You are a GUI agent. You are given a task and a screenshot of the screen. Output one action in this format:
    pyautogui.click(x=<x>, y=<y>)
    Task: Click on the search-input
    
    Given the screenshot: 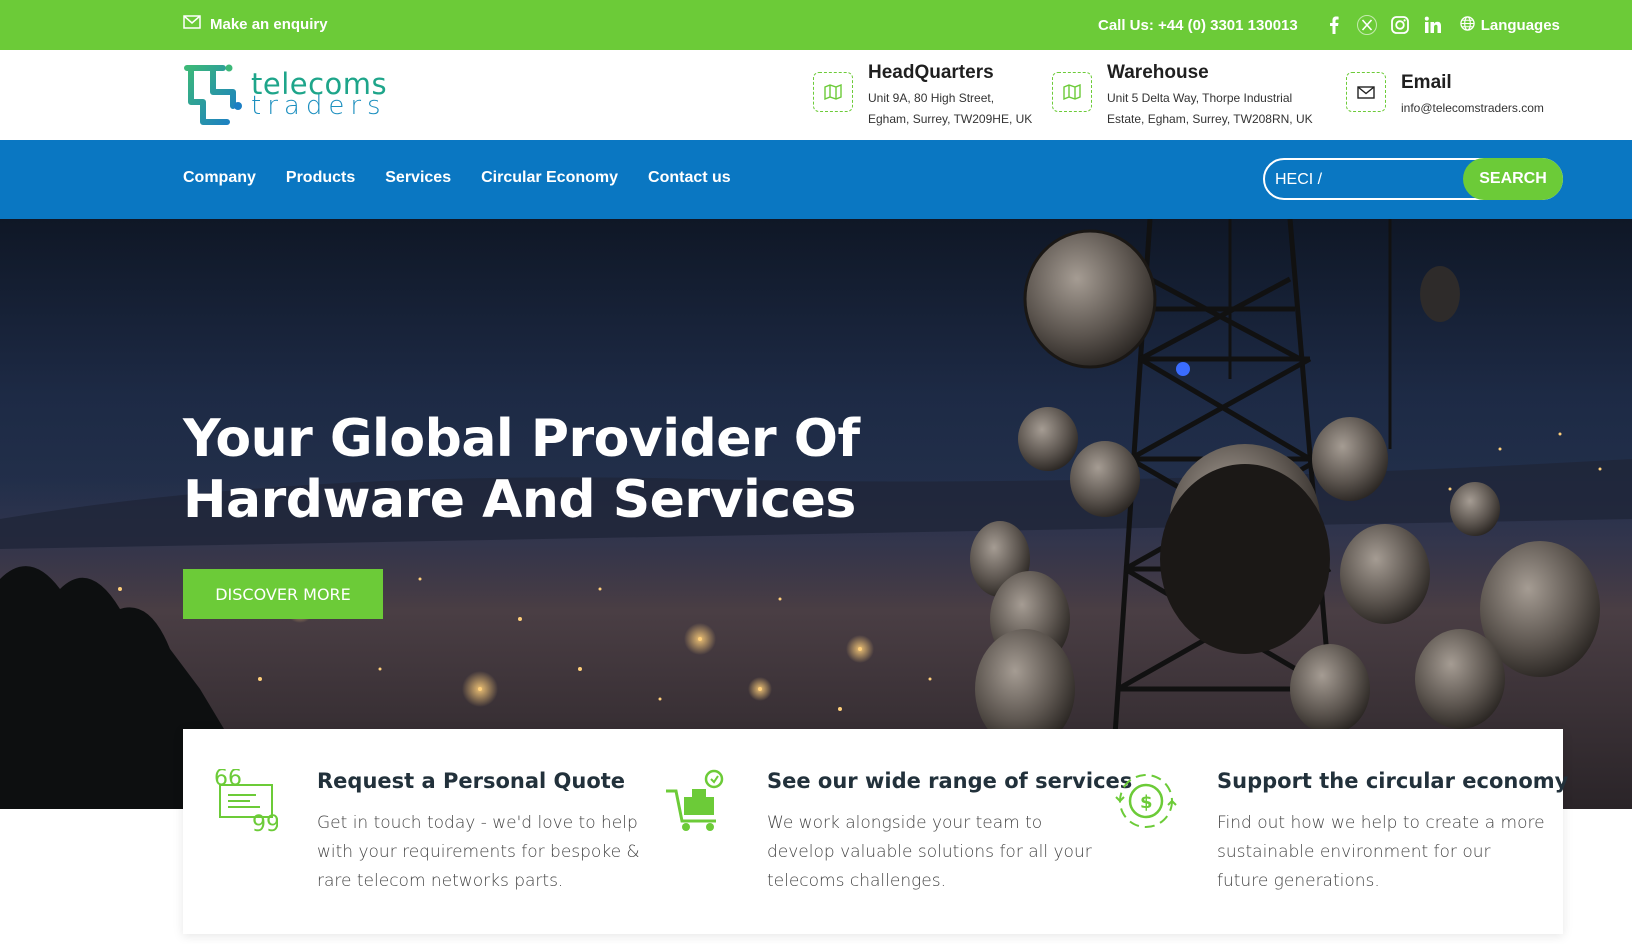 What is the action you would take?
    pyautogui.click(x=1370, y=180)
    